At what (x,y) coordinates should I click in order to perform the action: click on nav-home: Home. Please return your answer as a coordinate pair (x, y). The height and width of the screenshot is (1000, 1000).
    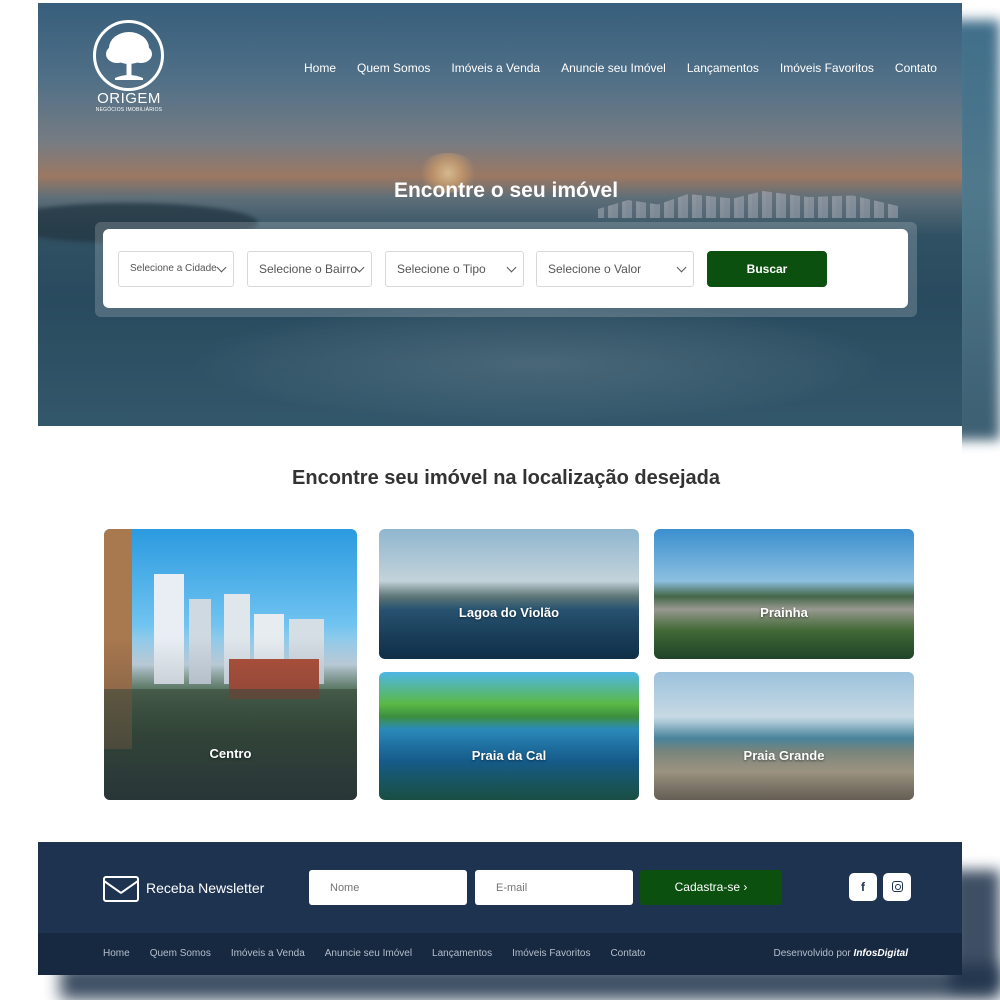
    Looking at the image, I should click on (320, 68).